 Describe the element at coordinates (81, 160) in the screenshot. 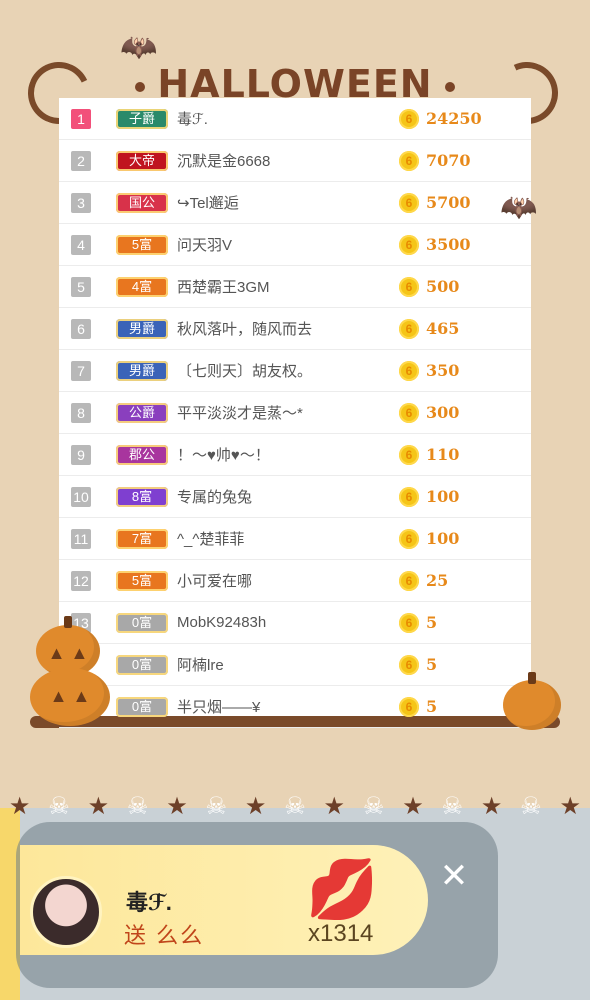

I see `rank-number: 2` at that location.